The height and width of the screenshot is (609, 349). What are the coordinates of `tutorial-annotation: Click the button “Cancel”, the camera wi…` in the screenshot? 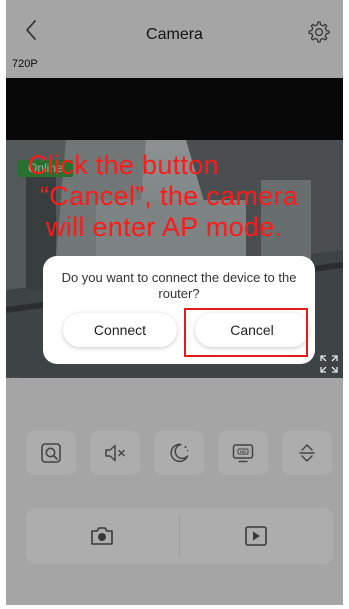 It's located at (183, 196).